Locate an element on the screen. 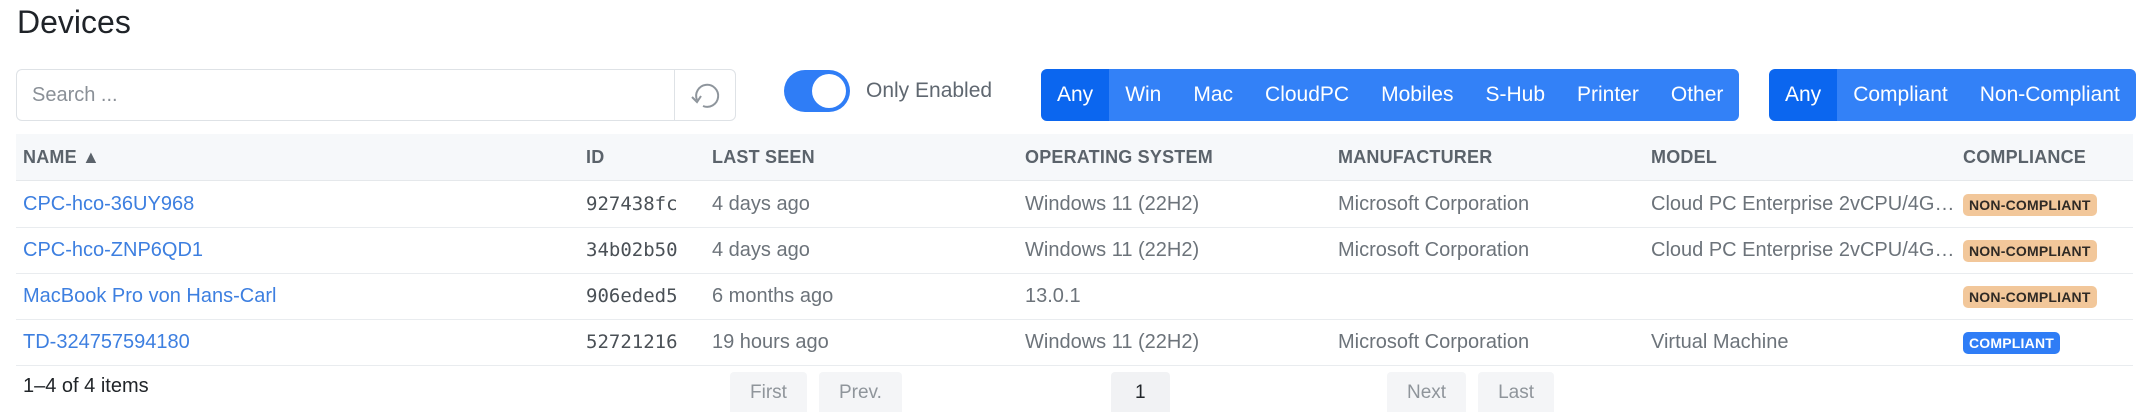  pager-current: 1 is located at coordinates (1140, 392).